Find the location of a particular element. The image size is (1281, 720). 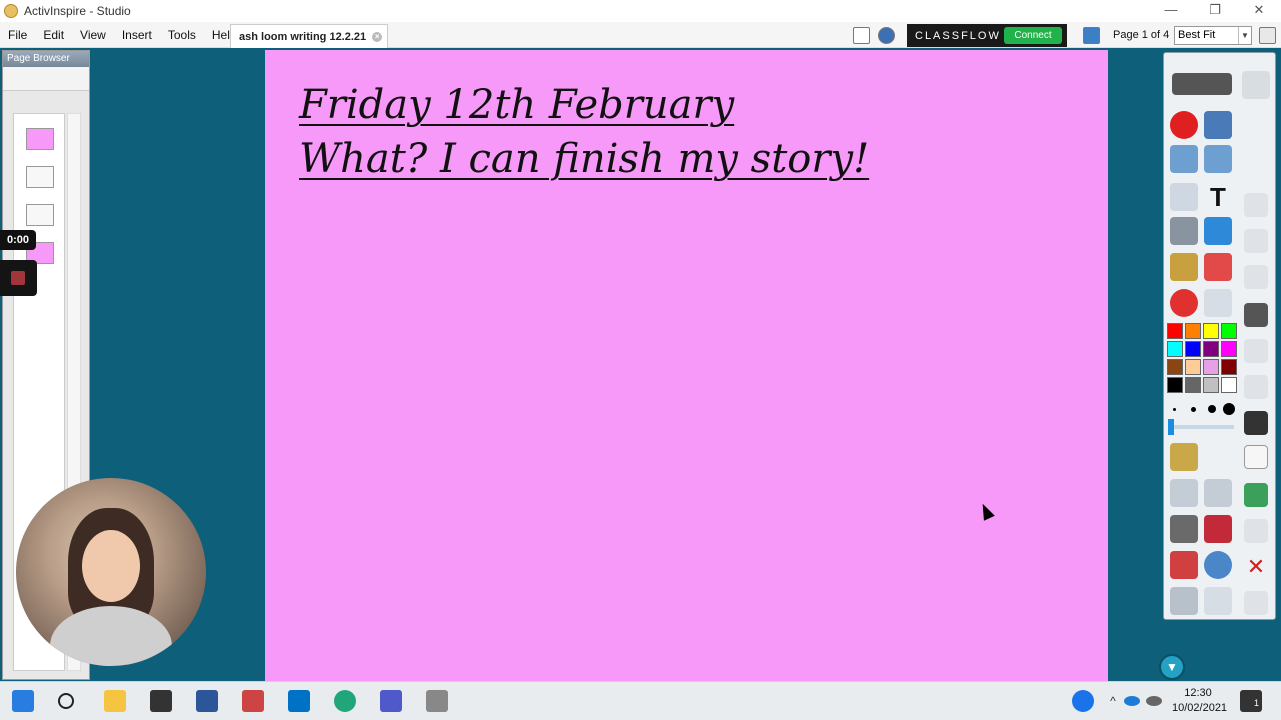

redo-icon is located at coordinates (1218, 493).